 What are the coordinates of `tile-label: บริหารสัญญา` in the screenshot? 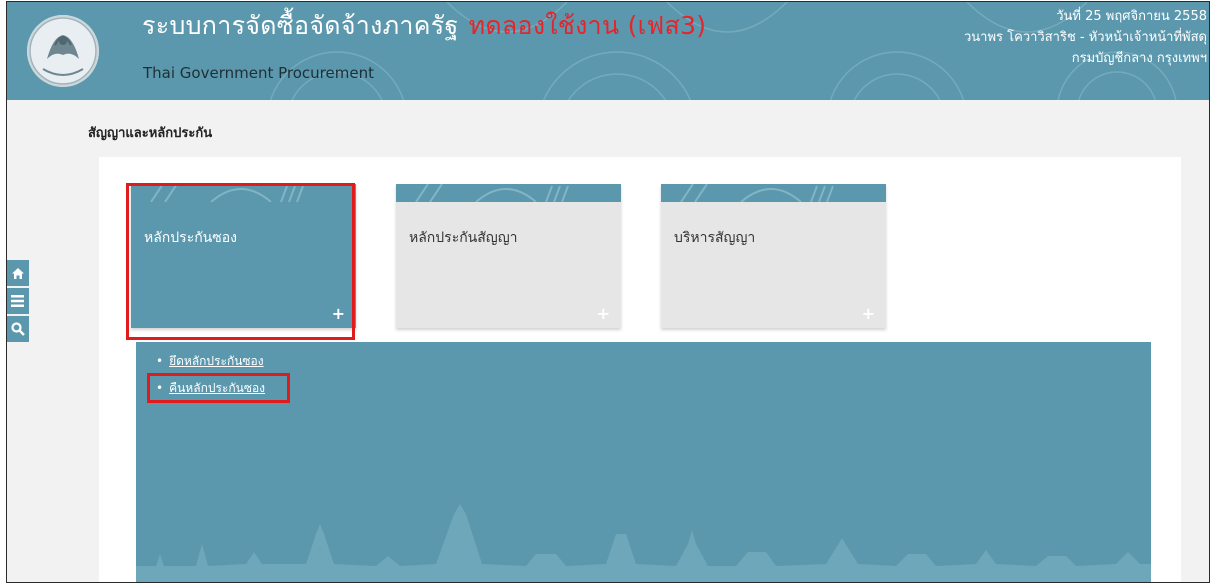 It's located at (715, 238).